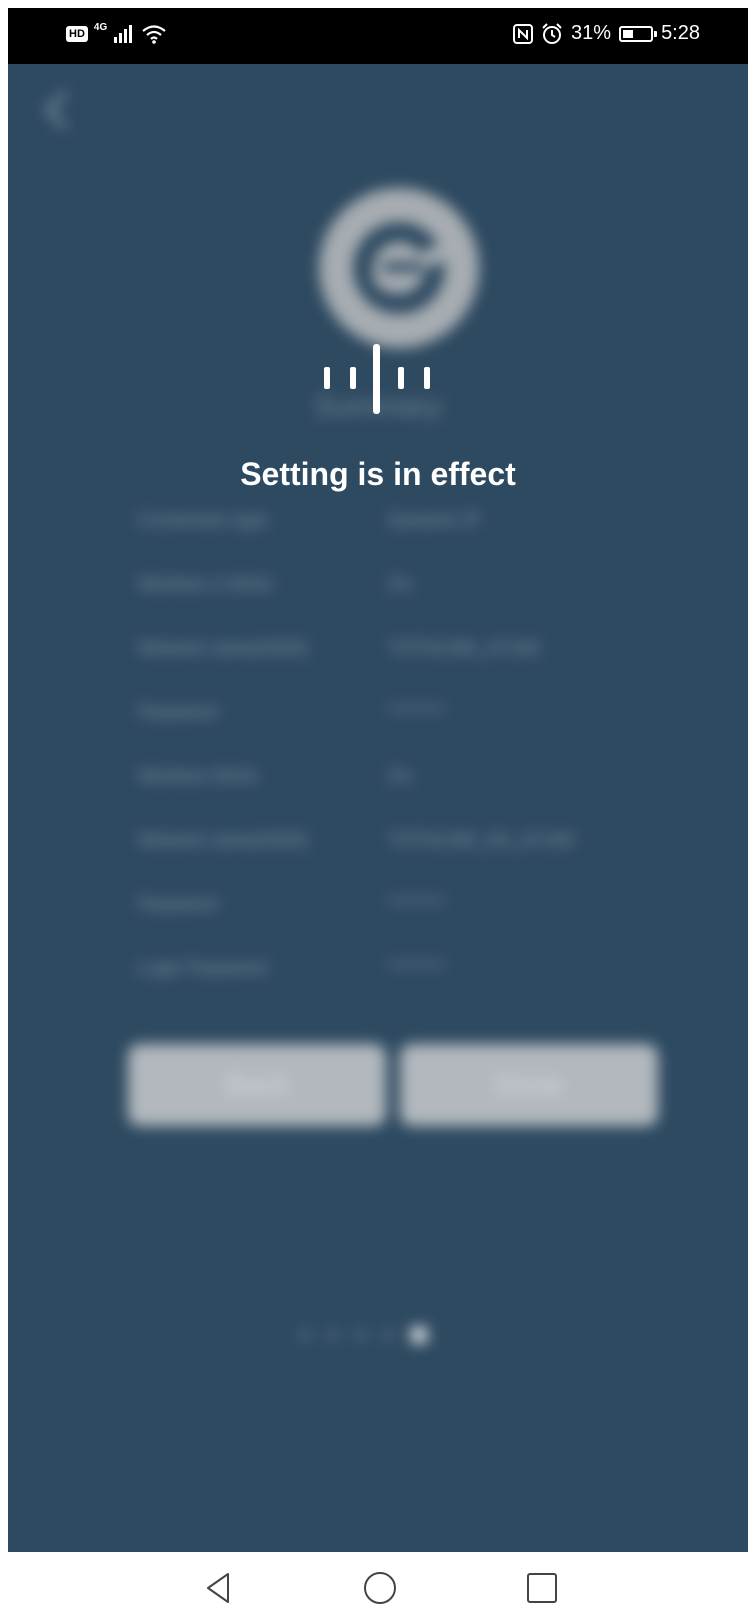 The width and height of the screenshot is (748, 1622). I want to click on triangle-back-icon, so click(218, 1588).